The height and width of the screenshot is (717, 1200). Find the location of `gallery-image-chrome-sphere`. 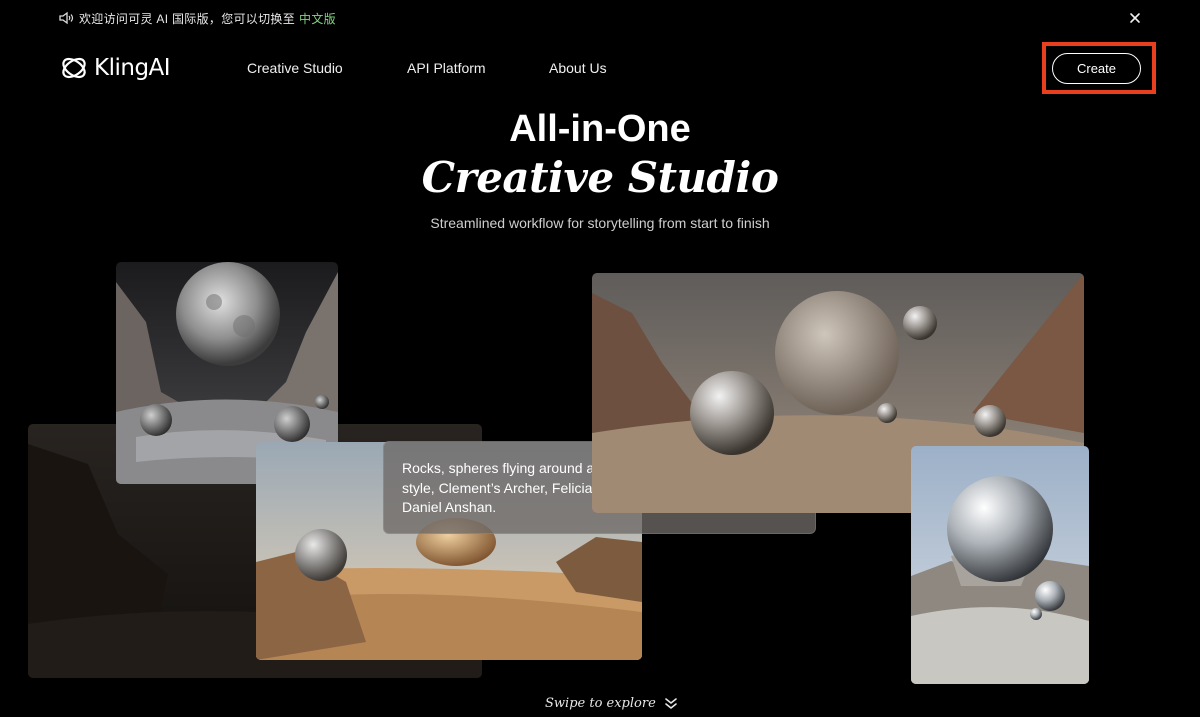

gallery-image-chrome-sphere is located at coordinates (1000, 565).